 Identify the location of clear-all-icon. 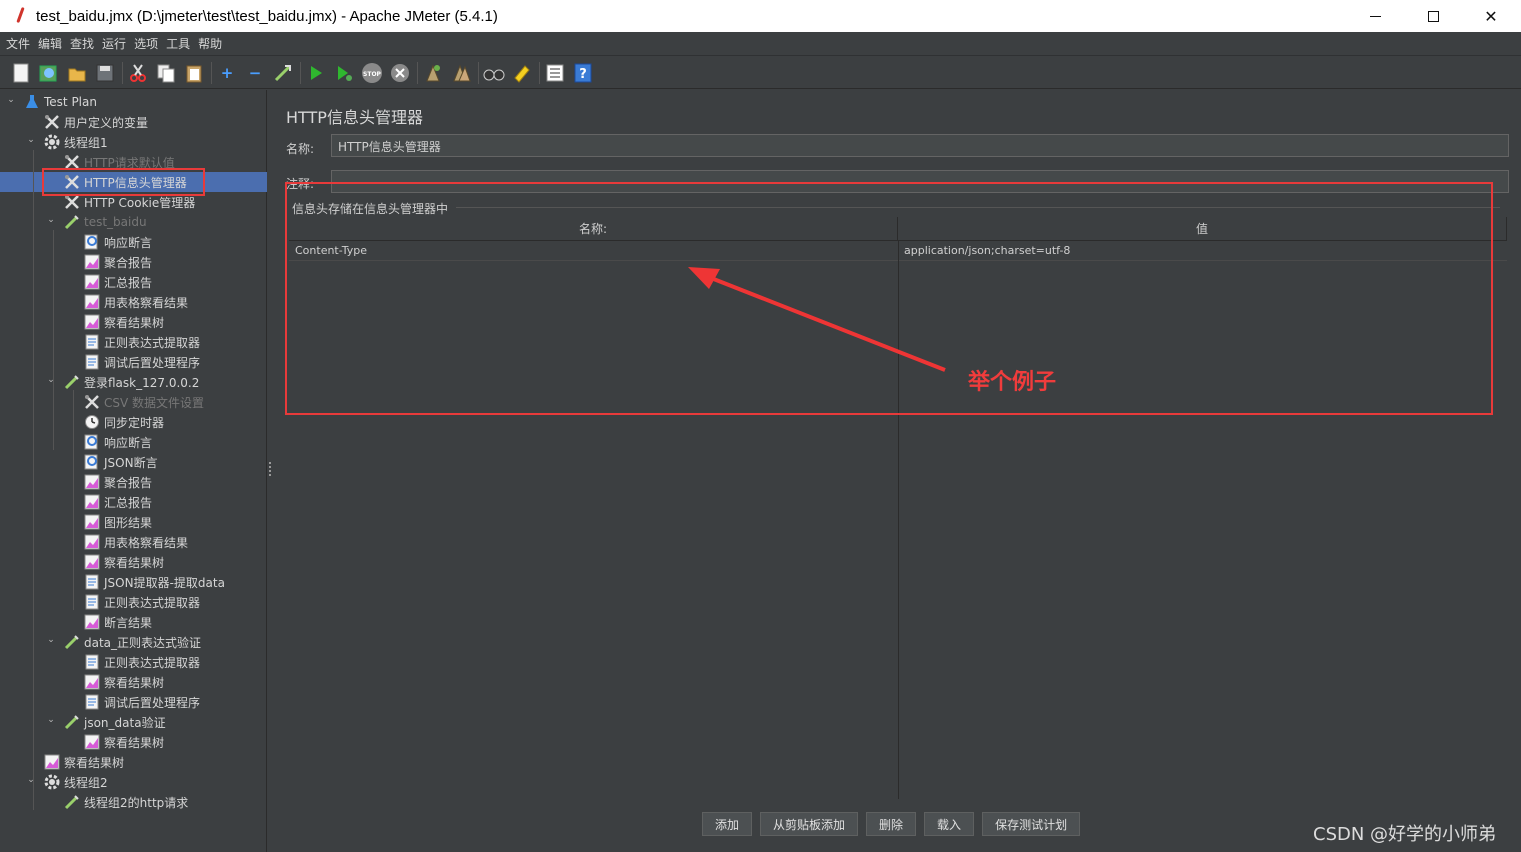
(461, 73).